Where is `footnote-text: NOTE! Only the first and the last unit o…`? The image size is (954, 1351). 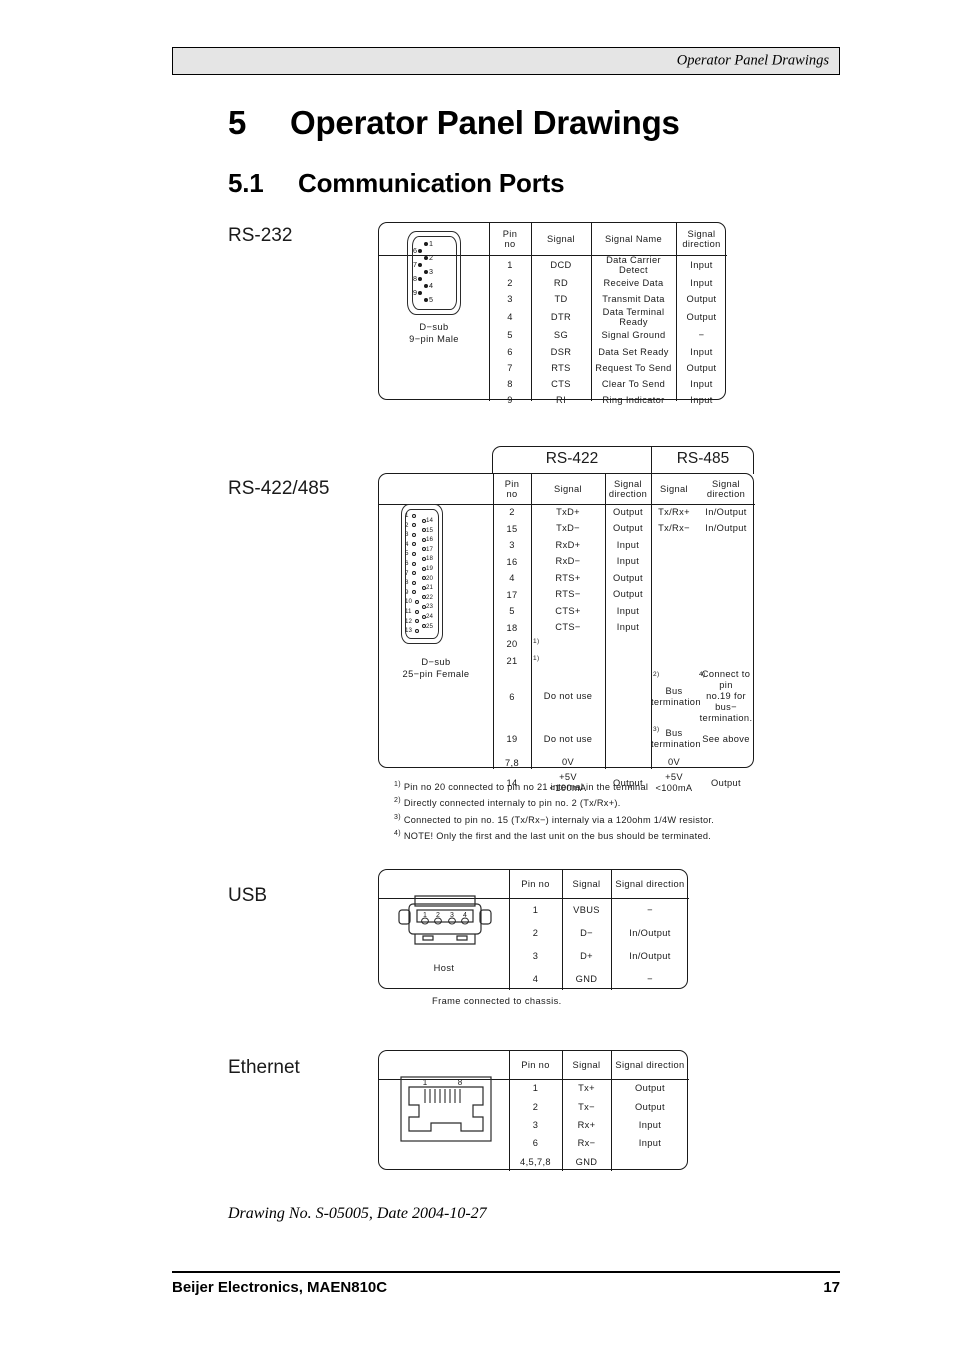
footnote-text: NOTE! Only the first and the last unit o… is located at coordinates (557, 836).